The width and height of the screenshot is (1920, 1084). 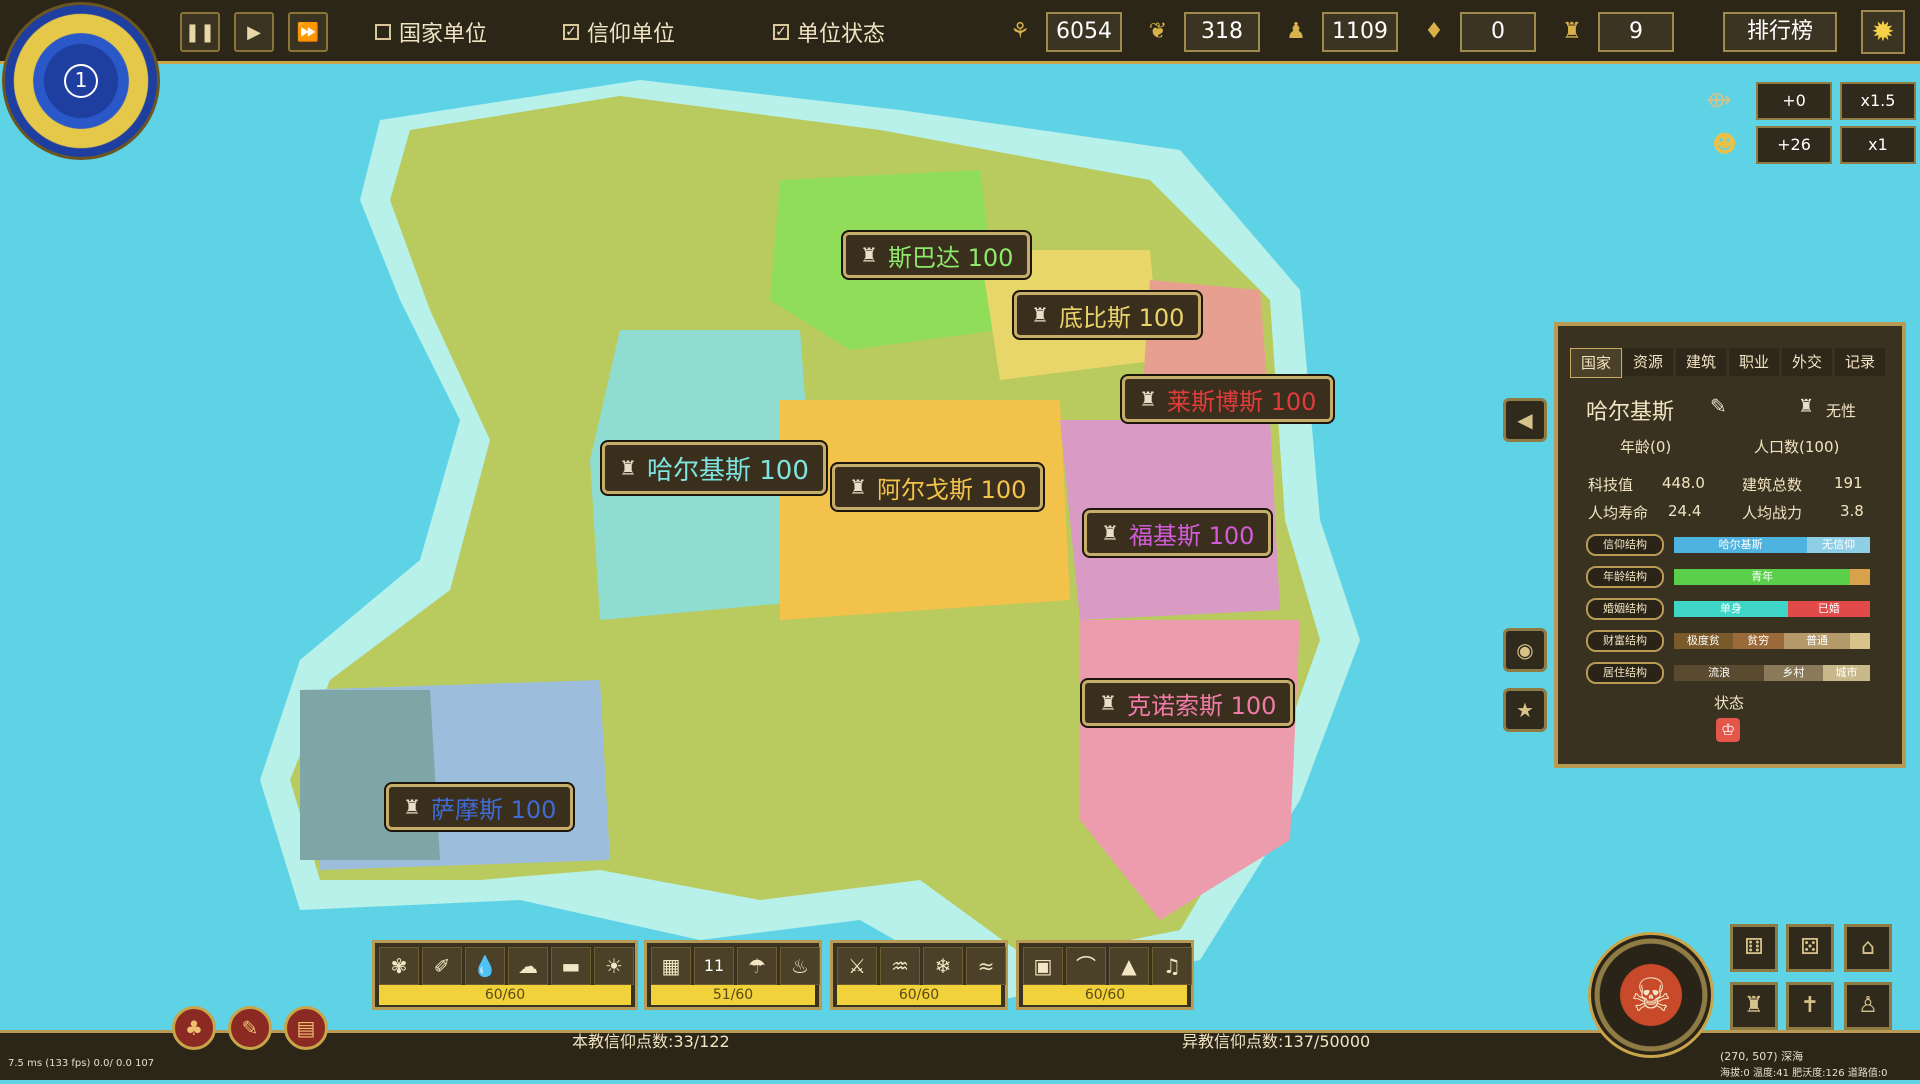 I want to click on bell-tool-icon: ▲, so click(x=1129, y=966).